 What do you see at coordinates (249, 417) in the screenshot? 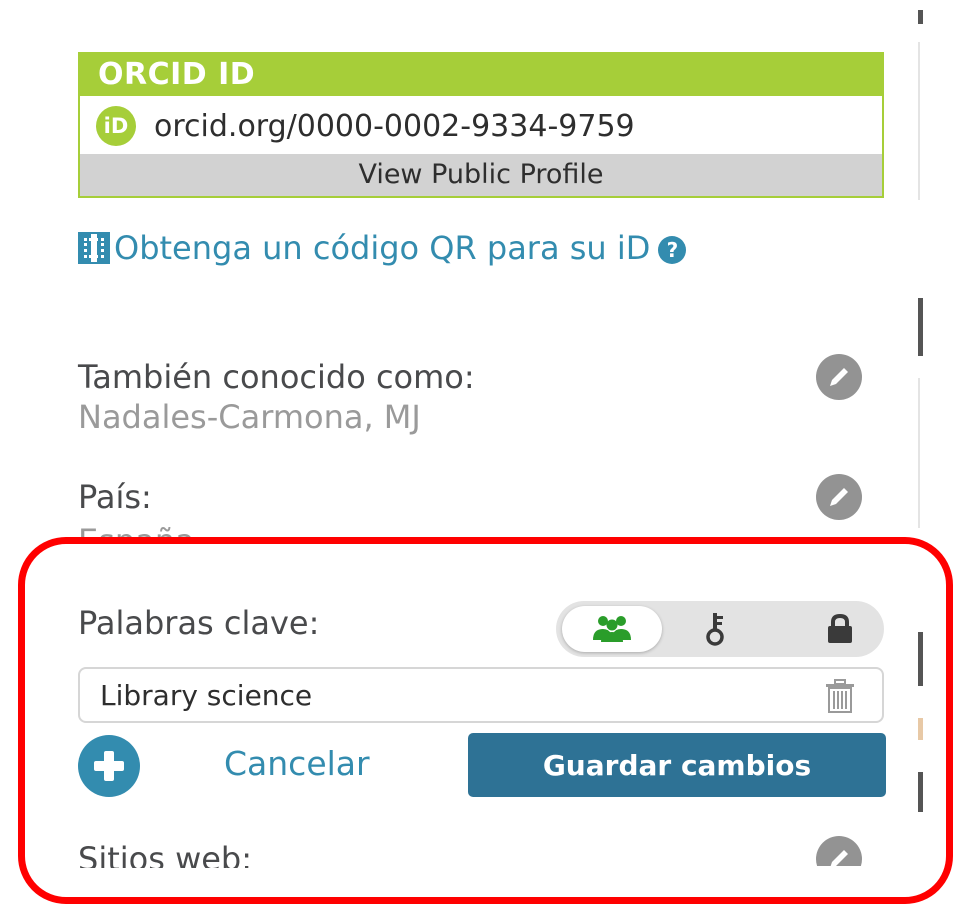
I see `aka-value: Nadales-Carmona, MJ` at bounding box center [249, 417].